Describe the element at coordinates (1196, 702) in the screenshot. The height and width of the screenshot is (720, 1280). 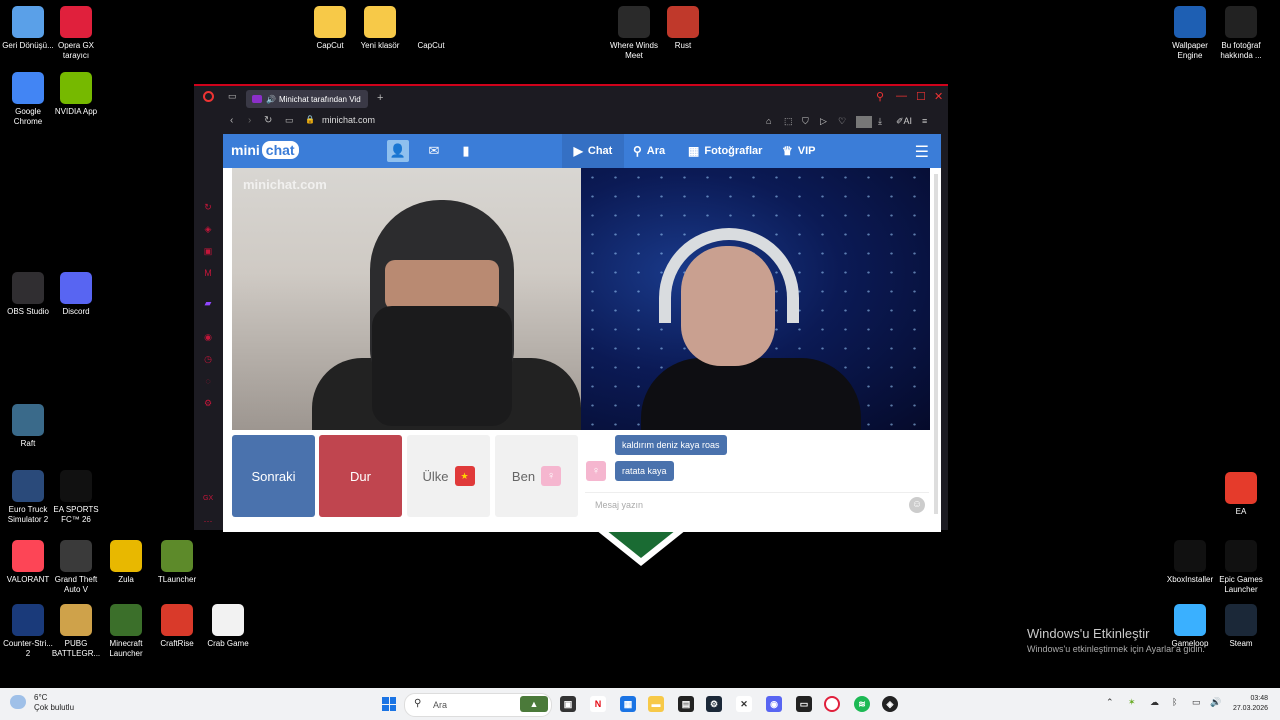
I see `tray-display-icon: ▭` at that location.